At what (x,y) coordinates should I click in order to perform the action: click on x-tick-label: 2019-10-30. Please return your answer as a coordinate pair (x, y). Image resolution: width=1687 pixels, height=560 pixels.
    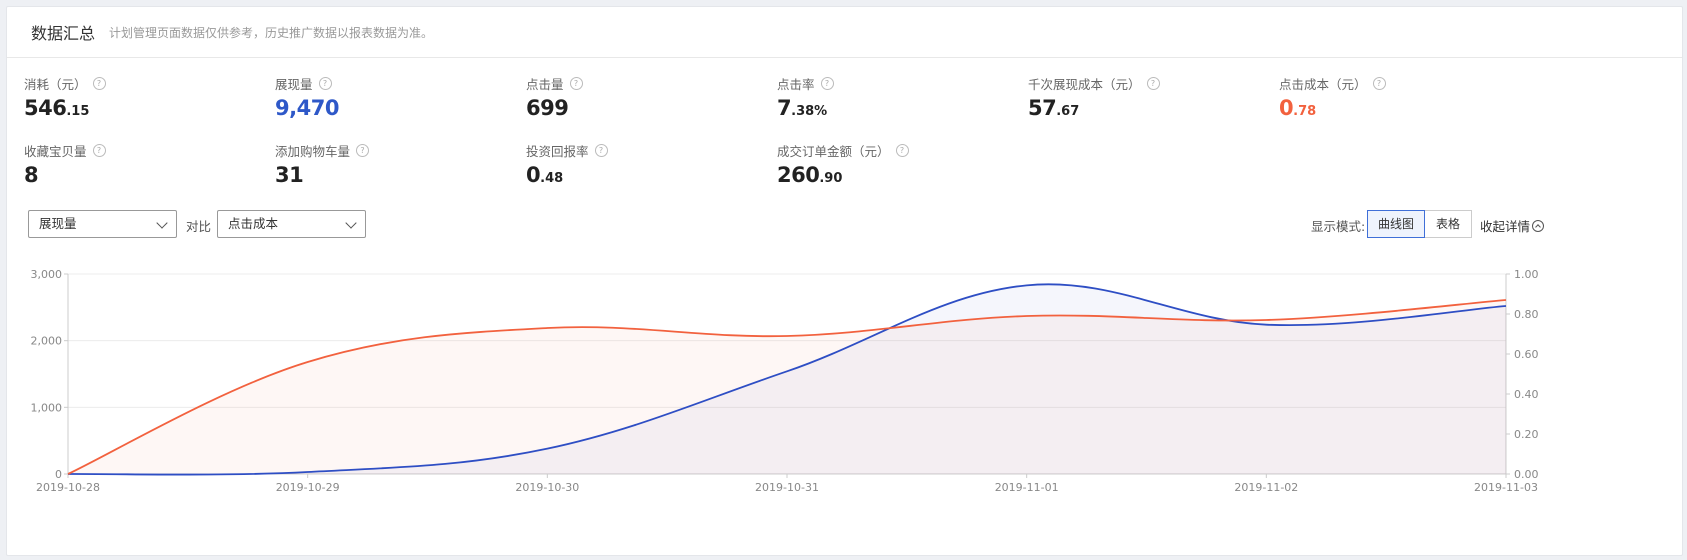
    Looking at the image, I should click on (547, 487).